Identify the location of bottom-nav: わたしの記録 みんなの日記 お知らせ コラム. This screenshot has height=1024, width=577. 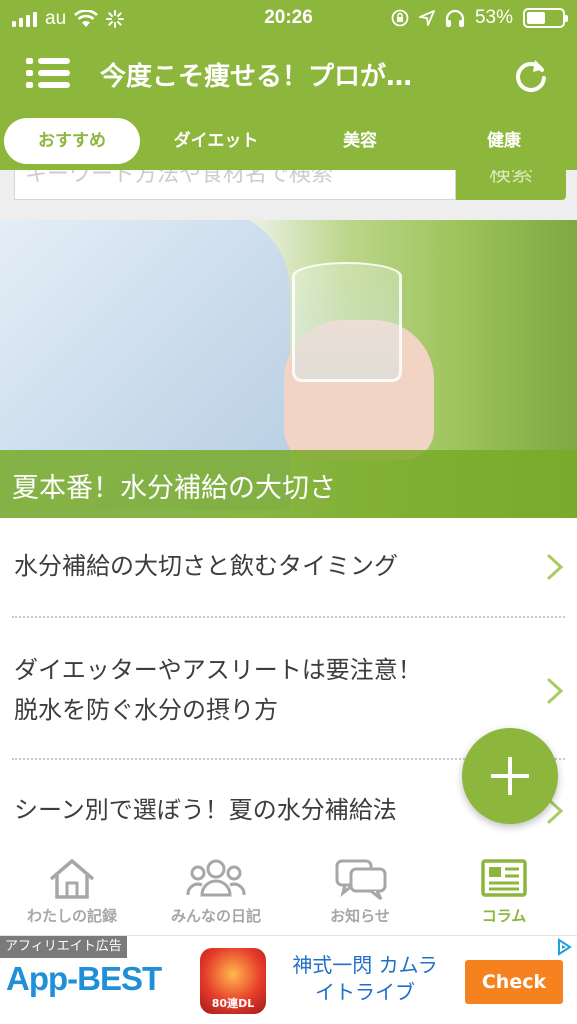
(288, 889).